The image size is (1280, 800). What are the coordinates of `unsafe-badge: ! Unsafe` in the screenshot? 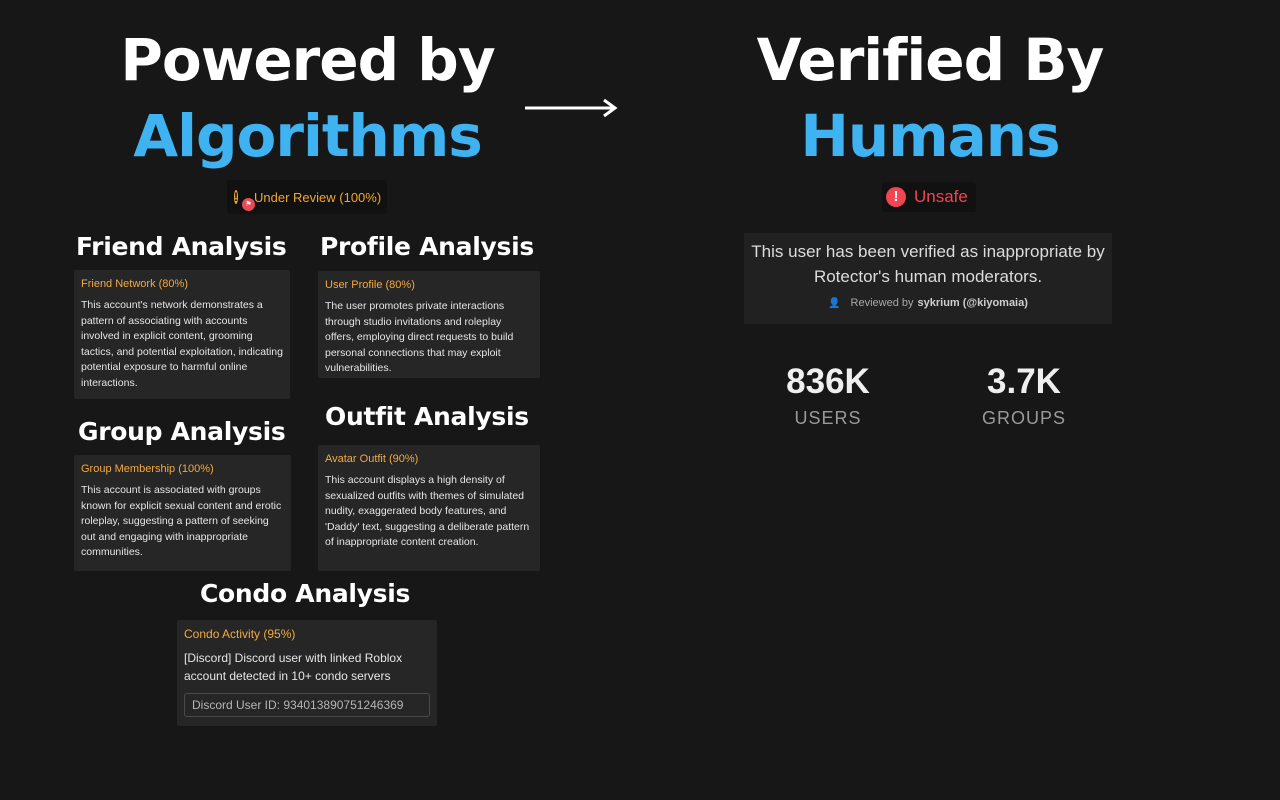 It's located at (929, 197).